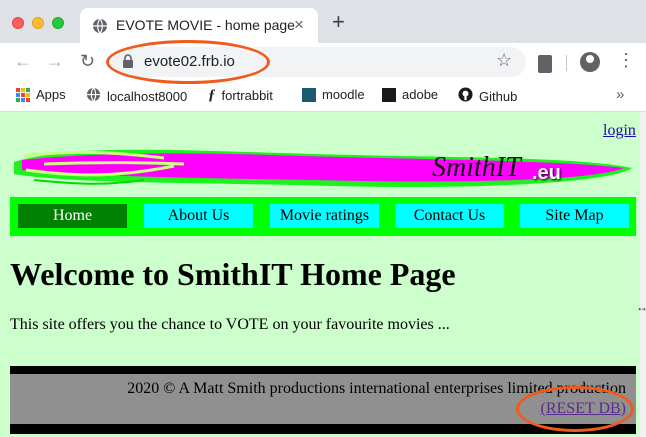 The width and height of the screenshot is (646, 437). What do you see at coordinates (323, 429) in the screenshot?
I see `footer-bottom-border` at bounding box center [323, 429].